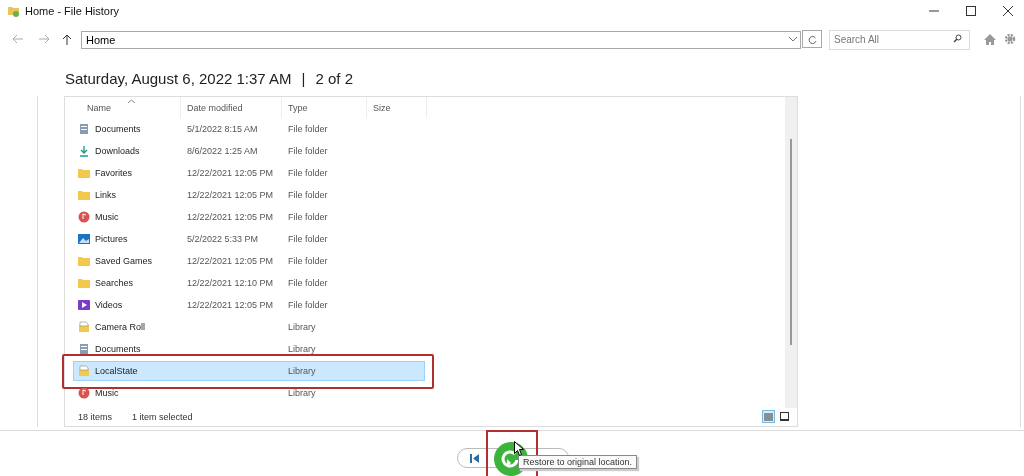 This screenshot has height=476, width=1024. What do you see at coordinates (441, 40) in the screenshot?
I see `address-field: Home` at bounding box center [441, 40].